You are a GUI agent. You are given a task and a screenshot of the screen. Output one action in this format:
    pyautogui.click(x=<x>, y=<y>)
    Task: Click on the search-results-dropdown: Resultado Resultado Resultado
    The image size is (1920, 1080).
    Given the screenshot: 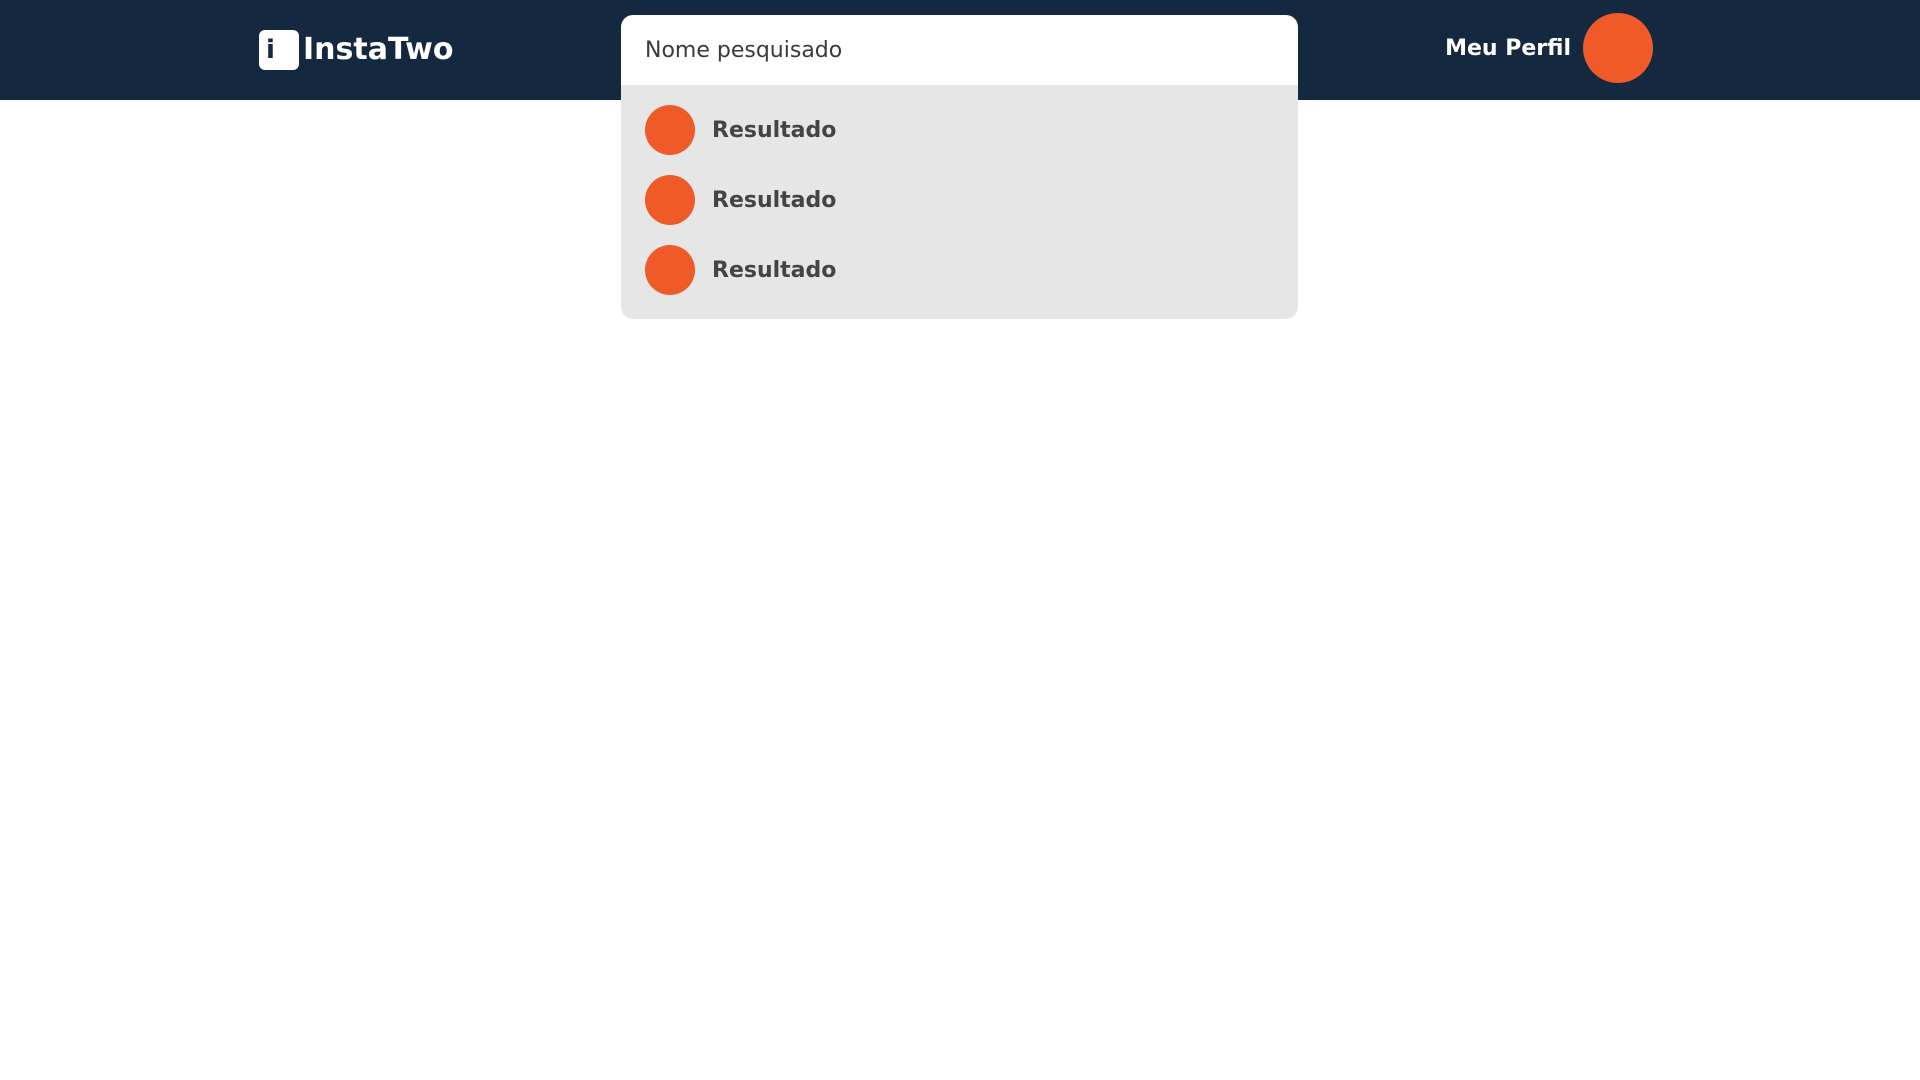 What is the action you would take?
    pyautogui.click(x=959, y=202)
    